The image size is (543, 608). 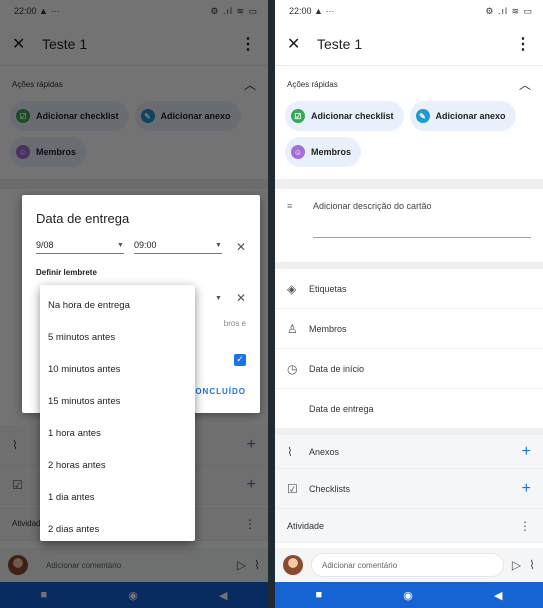 What do you see at coordinates (526, 489) in the screenshot?
I see `add-checklist-plus-icon: +` at bounding box center [526, 489].